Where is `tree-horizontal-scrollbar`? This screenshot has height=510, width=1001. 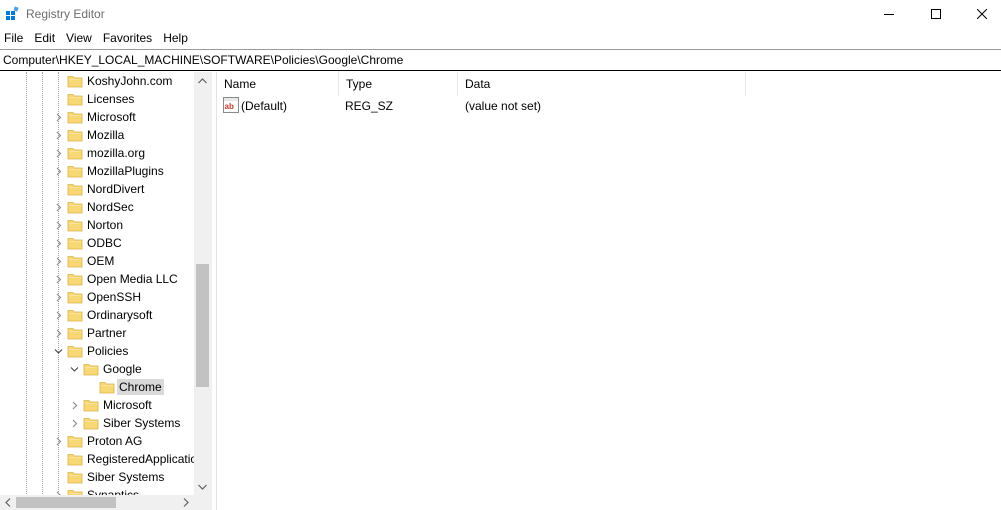
tree-horizontal-scrollbar is located at coordinates (105, 502).